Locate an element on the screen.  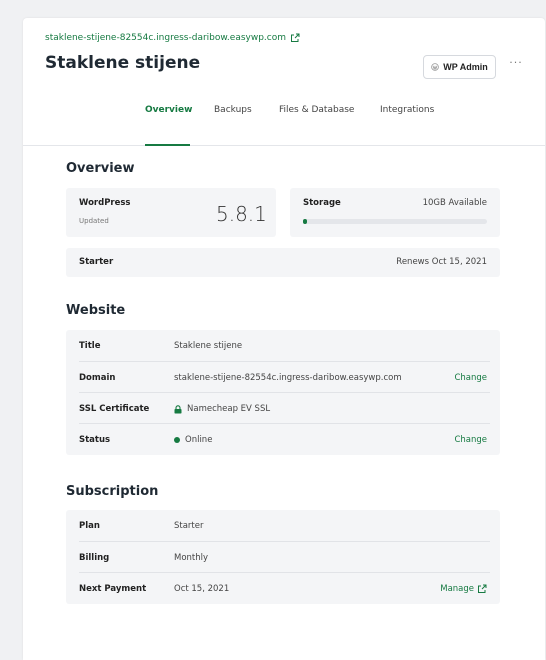
storage-label: Storage is located at coordinates (322, 203).